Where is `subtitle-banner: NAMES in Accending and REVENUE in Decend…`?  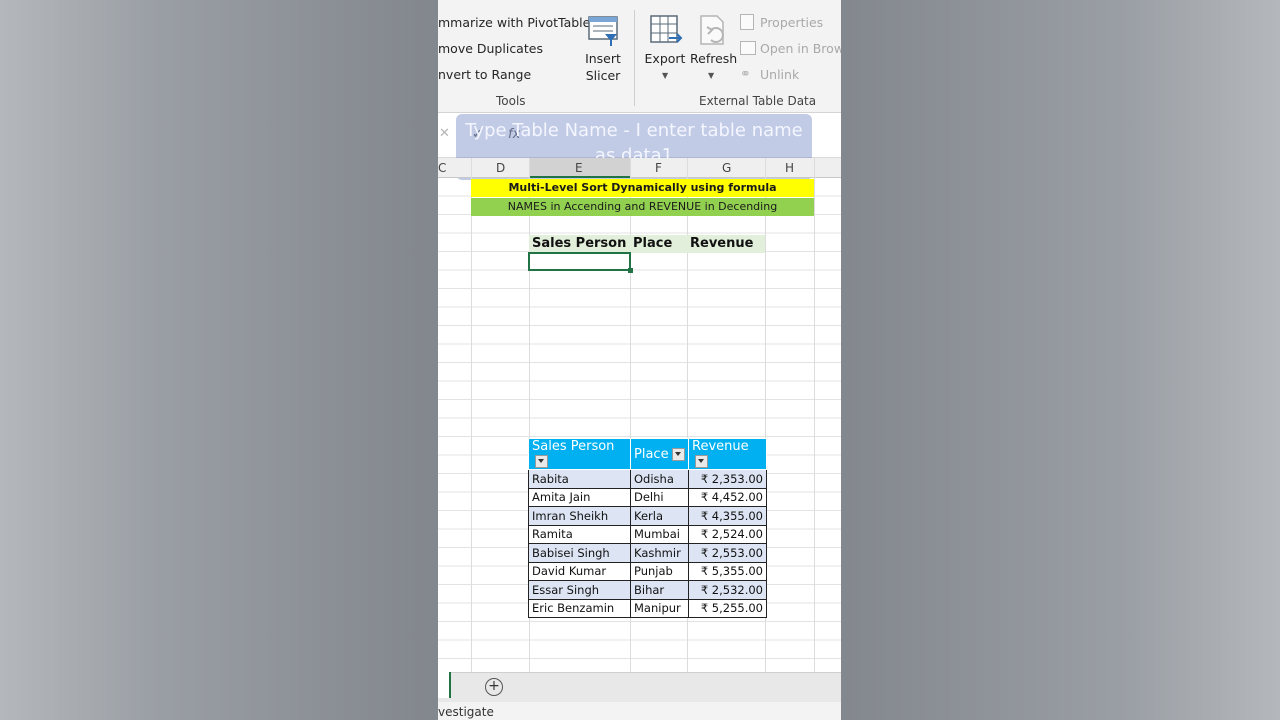
subtitle-banner: NAMES in Accending and REVENUE in Decend… is located at coordinates (642, 207).